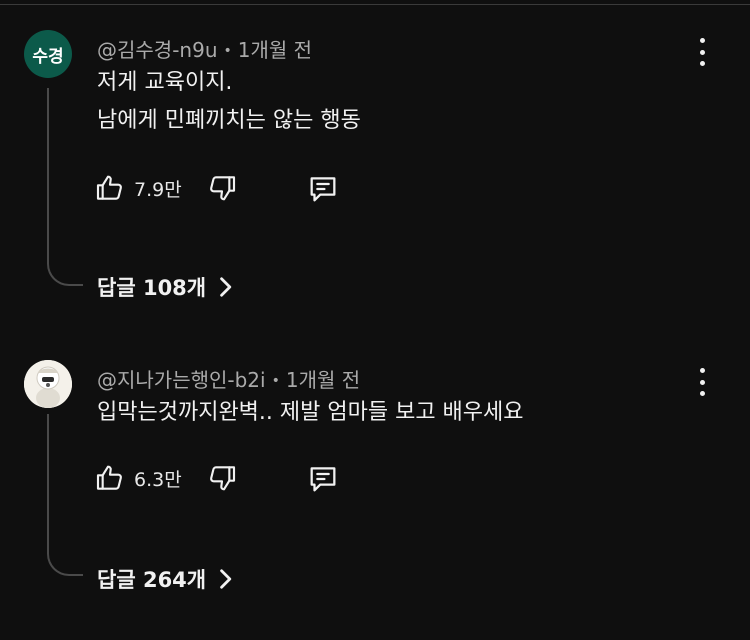 The width and height of the screenshot is (750, 640). I want to click on comment-actions: 6.3만, so click(224, 482).